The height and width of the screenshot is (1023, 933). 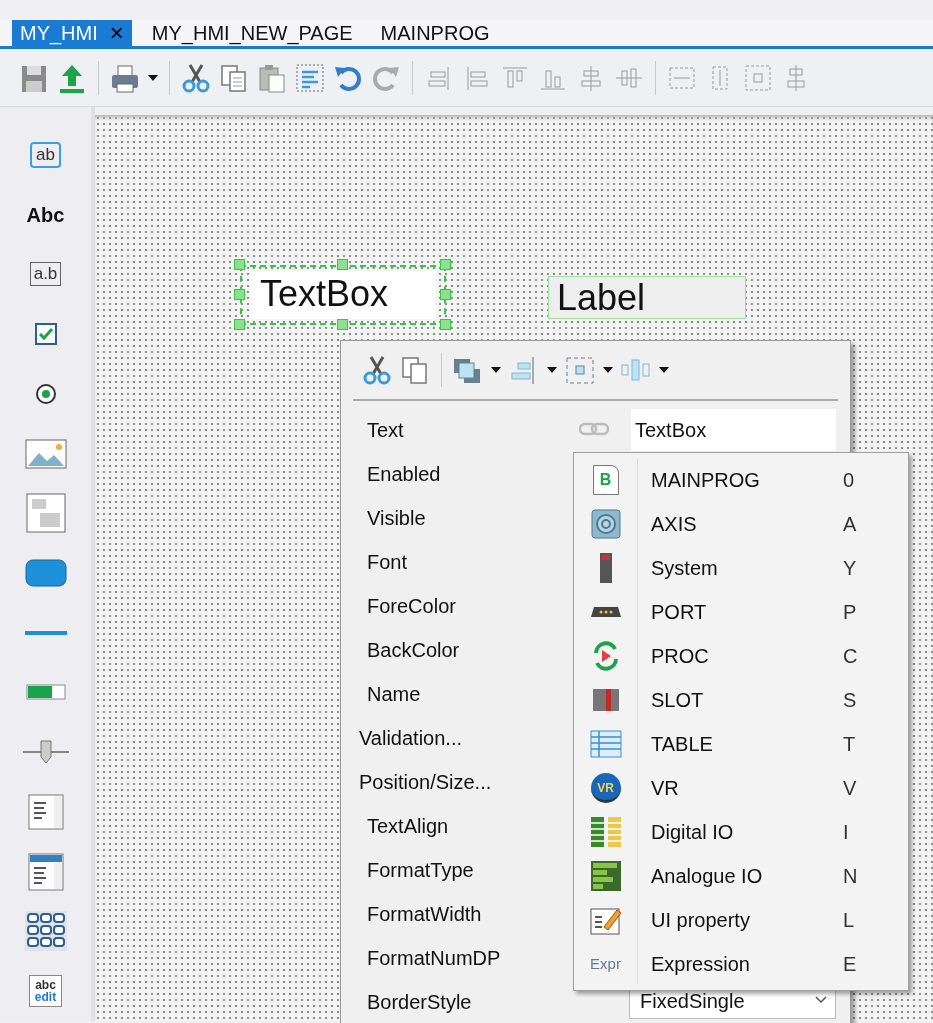 What do you see at coordinates (741, 568) in the screenshot?
I see `menu-item: System Y` at bounding box center [741, 568].